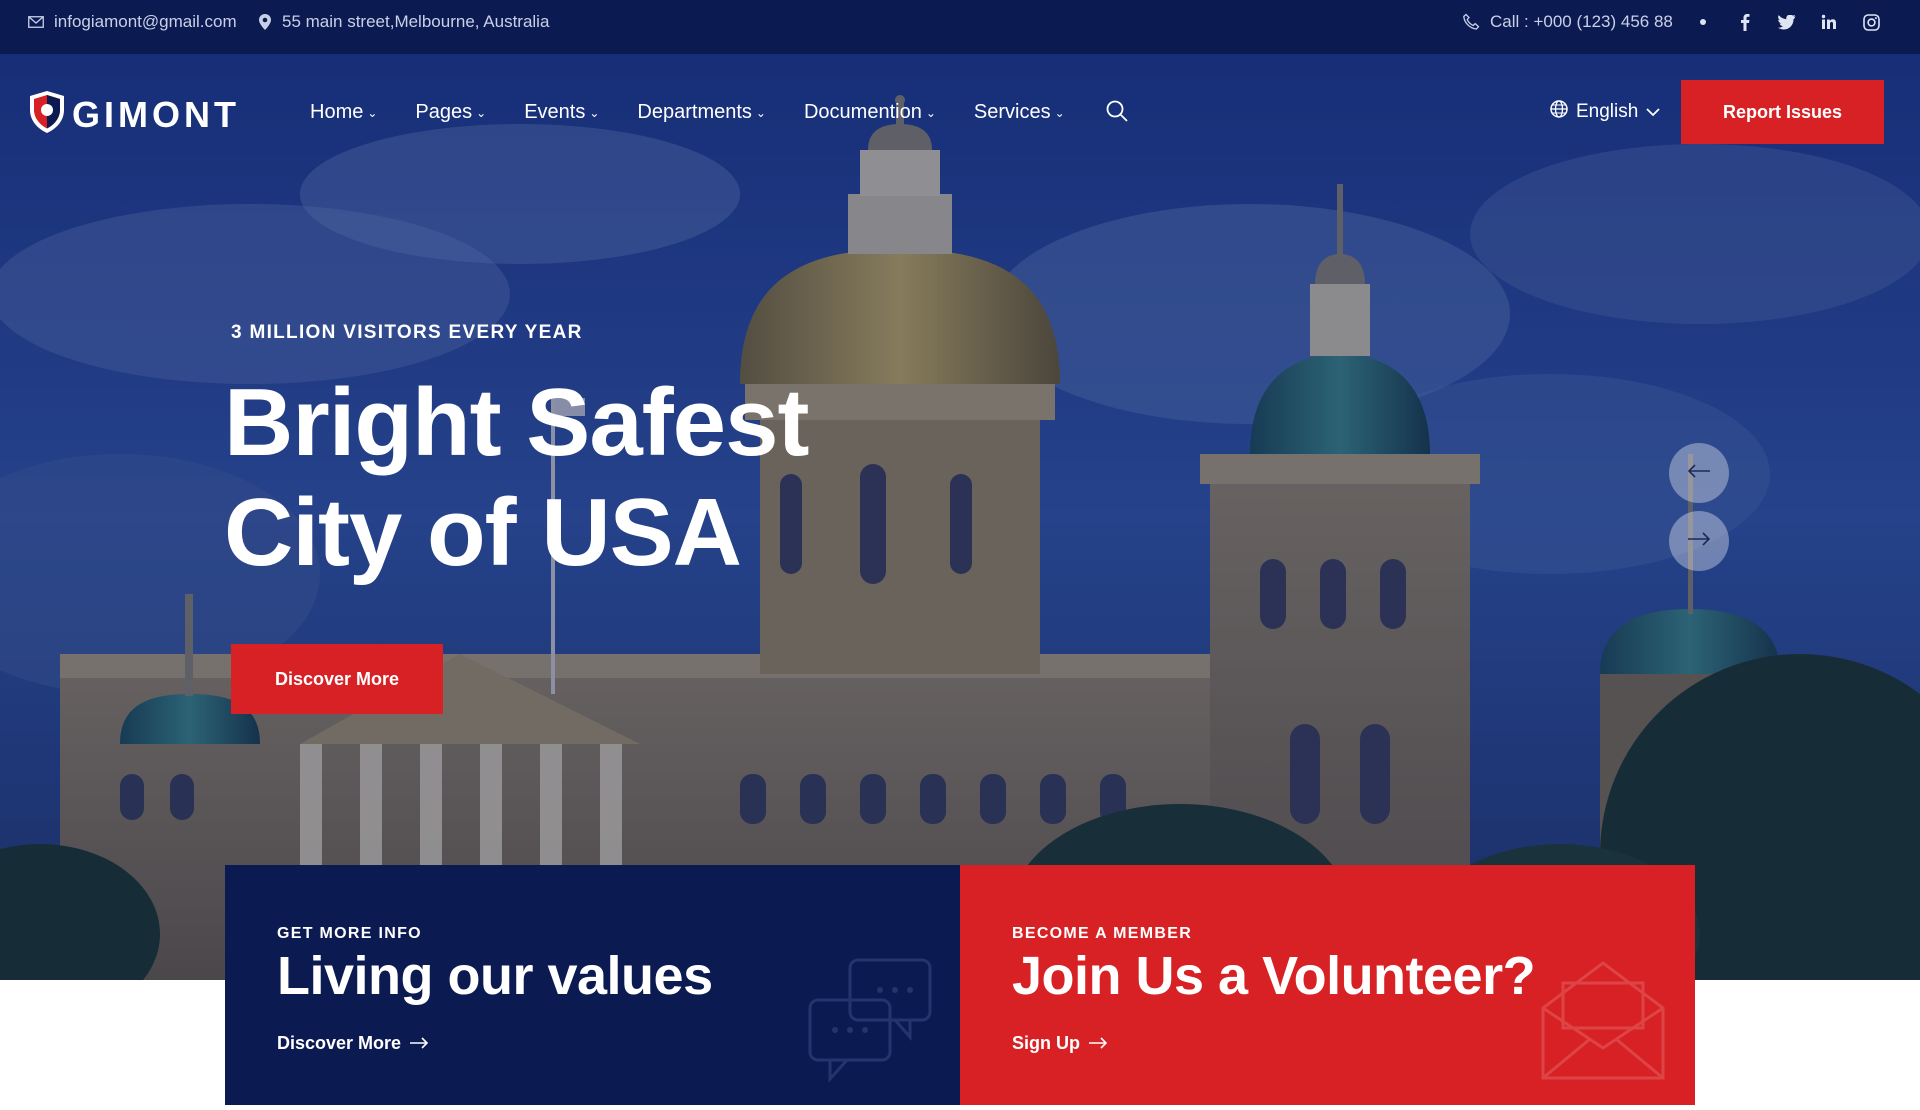 The height and width of the screenshot is (1110, 1920). Describe the element at coordinates (1603, 1020) in the screenshot. I see `envelope-icon` at that location.